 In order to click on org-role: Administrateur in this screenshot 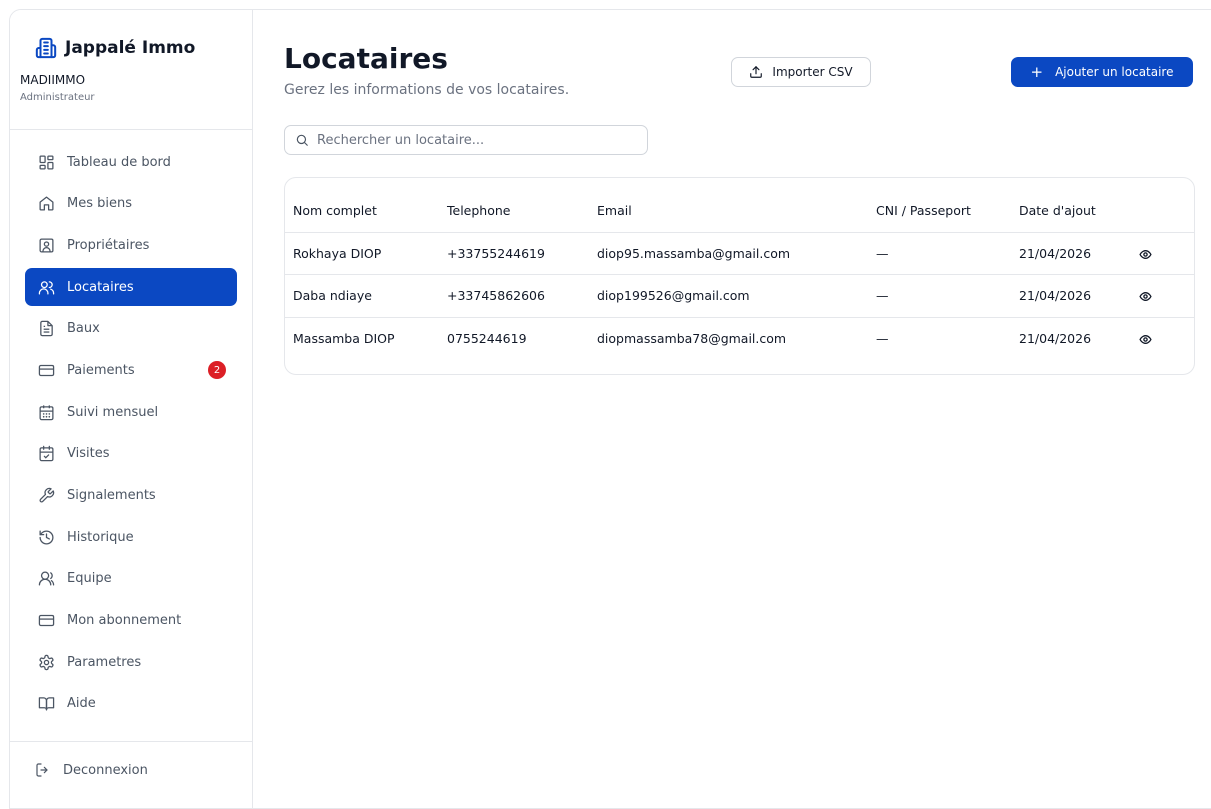, I will do `click(57, 97)`.